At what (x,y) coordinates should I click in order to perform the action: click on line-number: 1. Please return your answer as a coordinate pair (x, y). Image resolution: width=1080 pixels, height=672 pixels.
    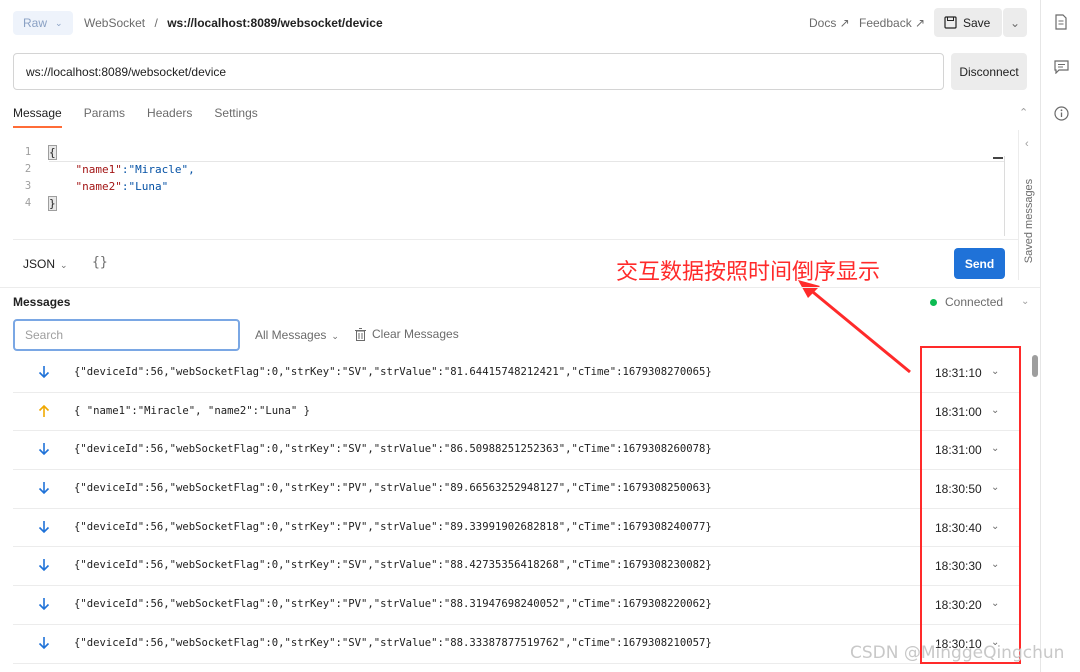
    Looking at the image, I should click on (28, 152).